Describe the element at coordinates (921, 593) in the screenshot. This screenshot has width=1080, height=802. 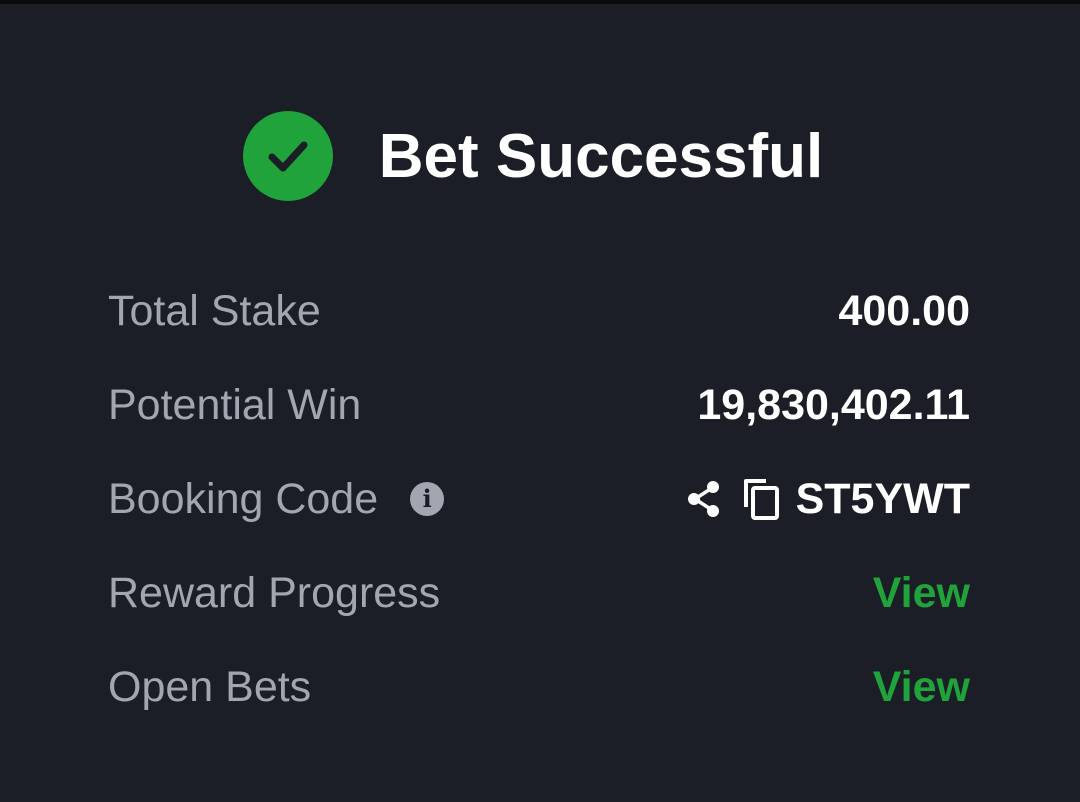
I see `reward-progress-view-link: View` at that location.